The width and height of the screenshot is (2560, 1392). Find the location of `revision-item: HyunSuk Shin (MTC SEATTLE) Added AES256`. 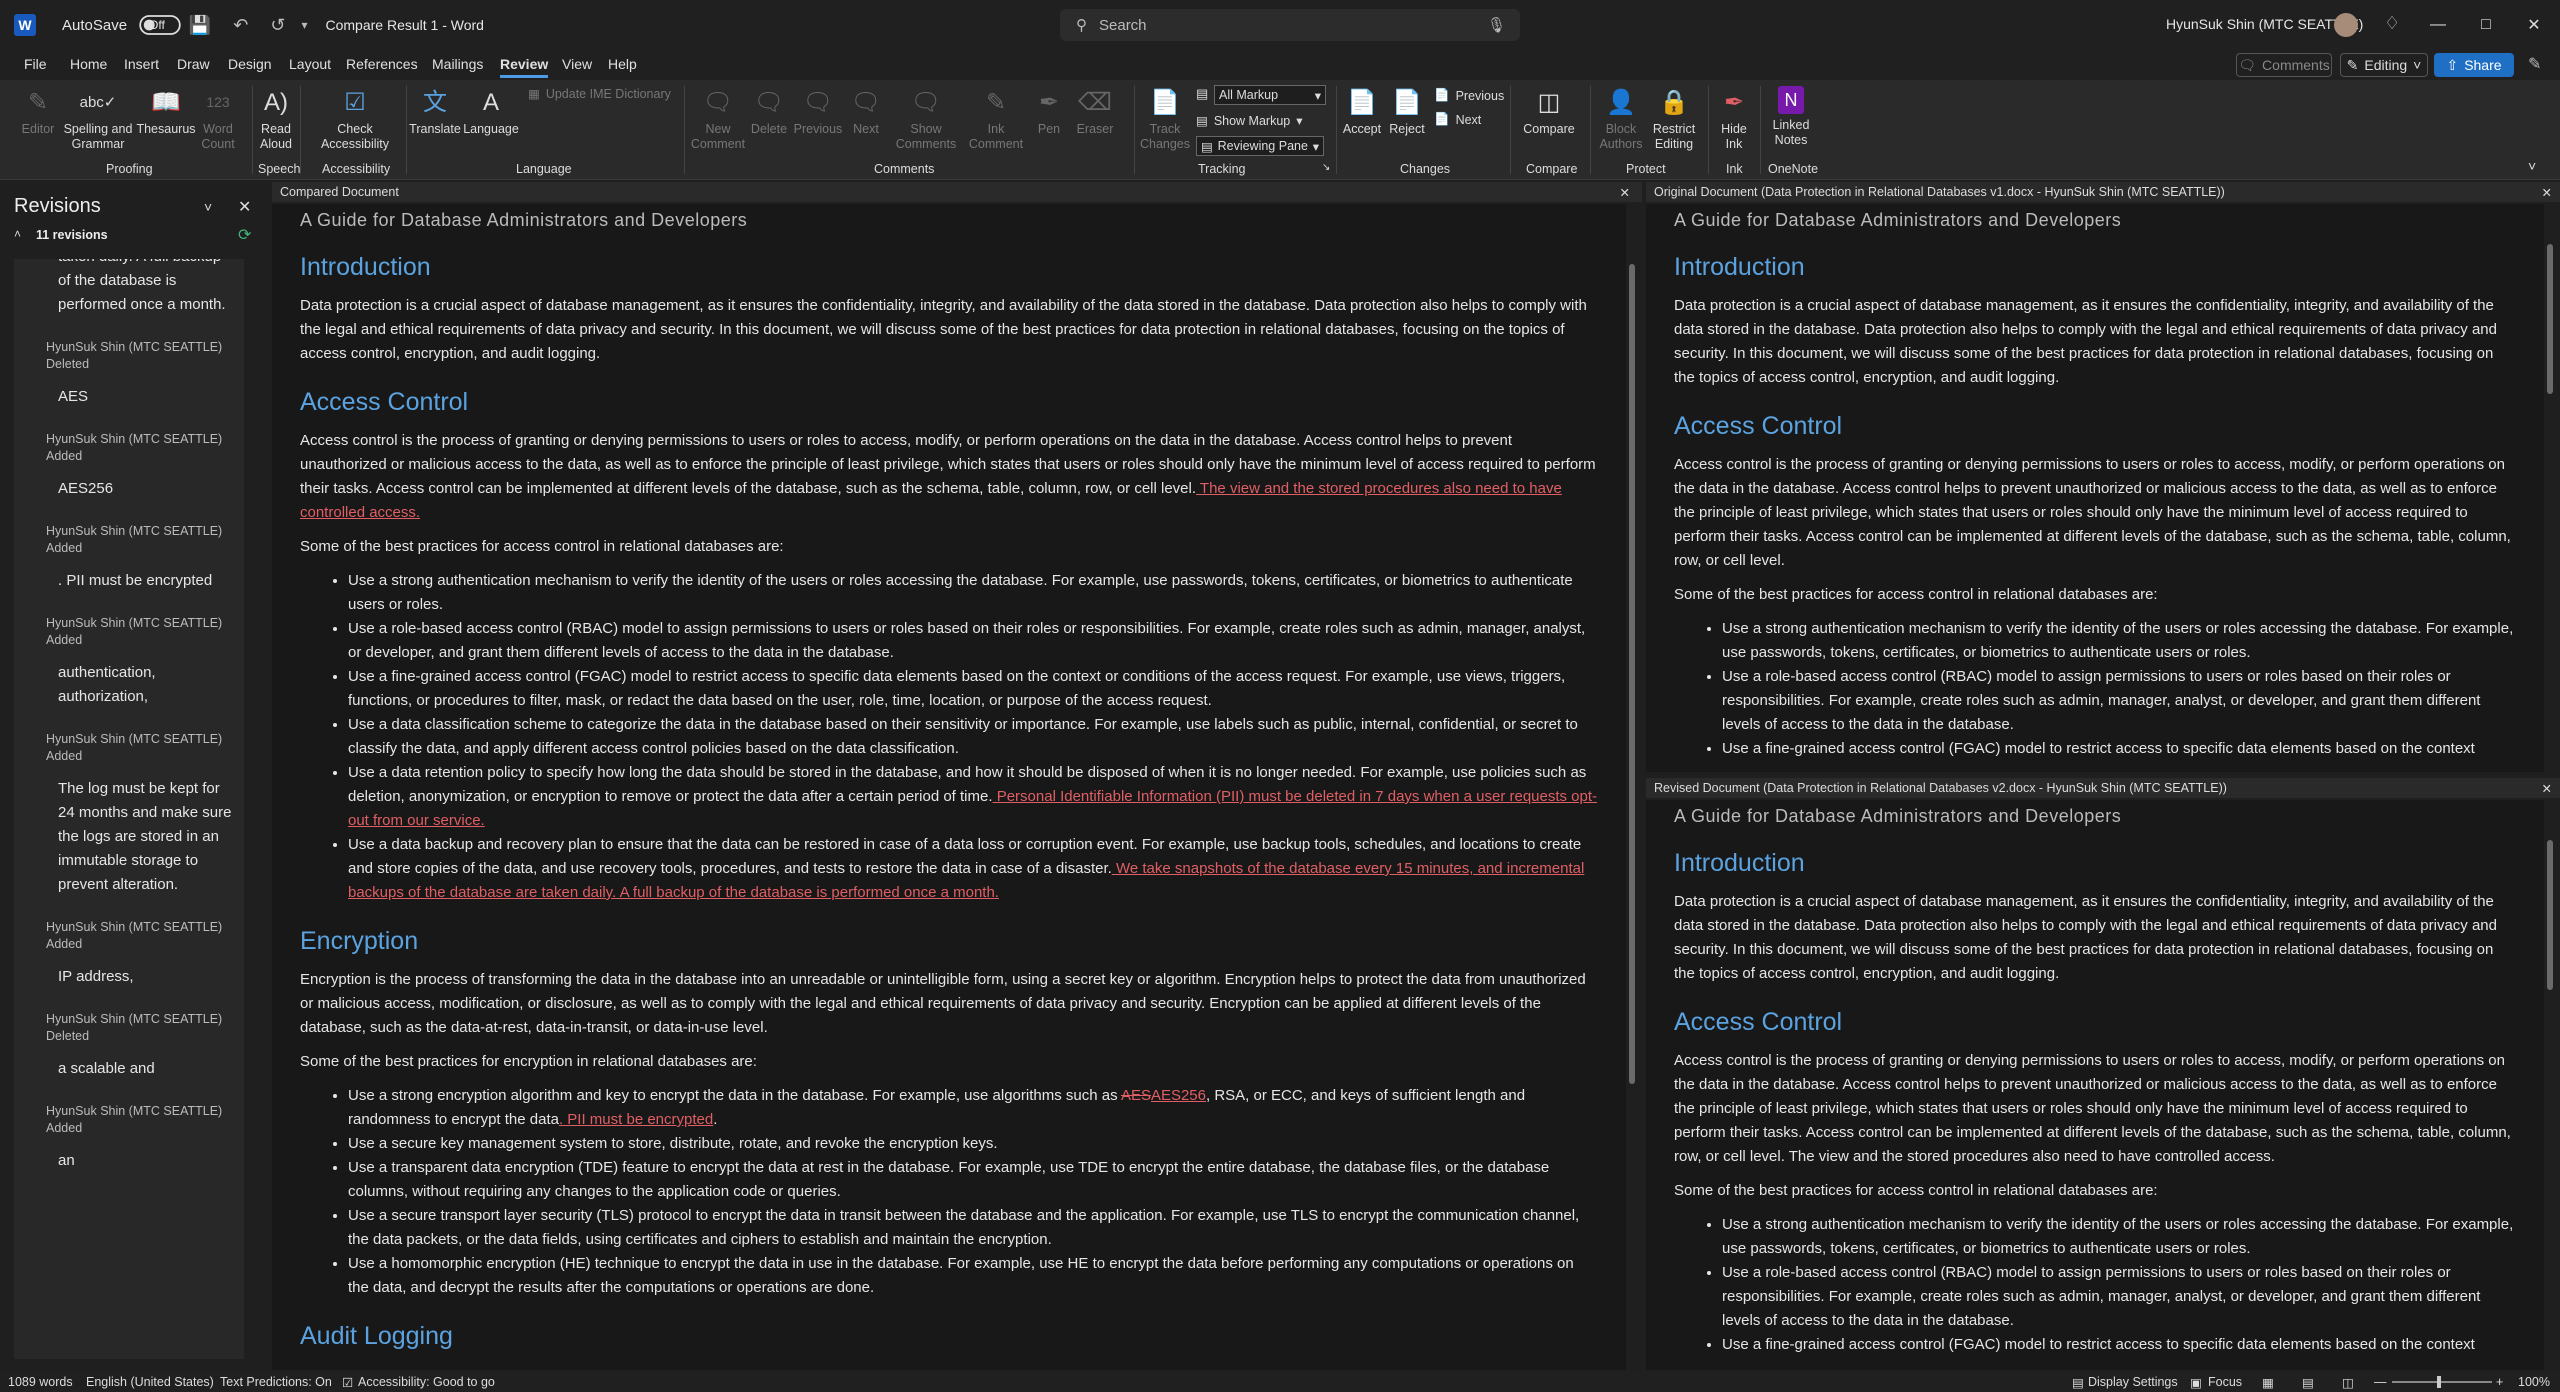

revision-item: HyunSuk Shin (MTC SEATTLE) Added AES256 is located at coordinates (129, 466).